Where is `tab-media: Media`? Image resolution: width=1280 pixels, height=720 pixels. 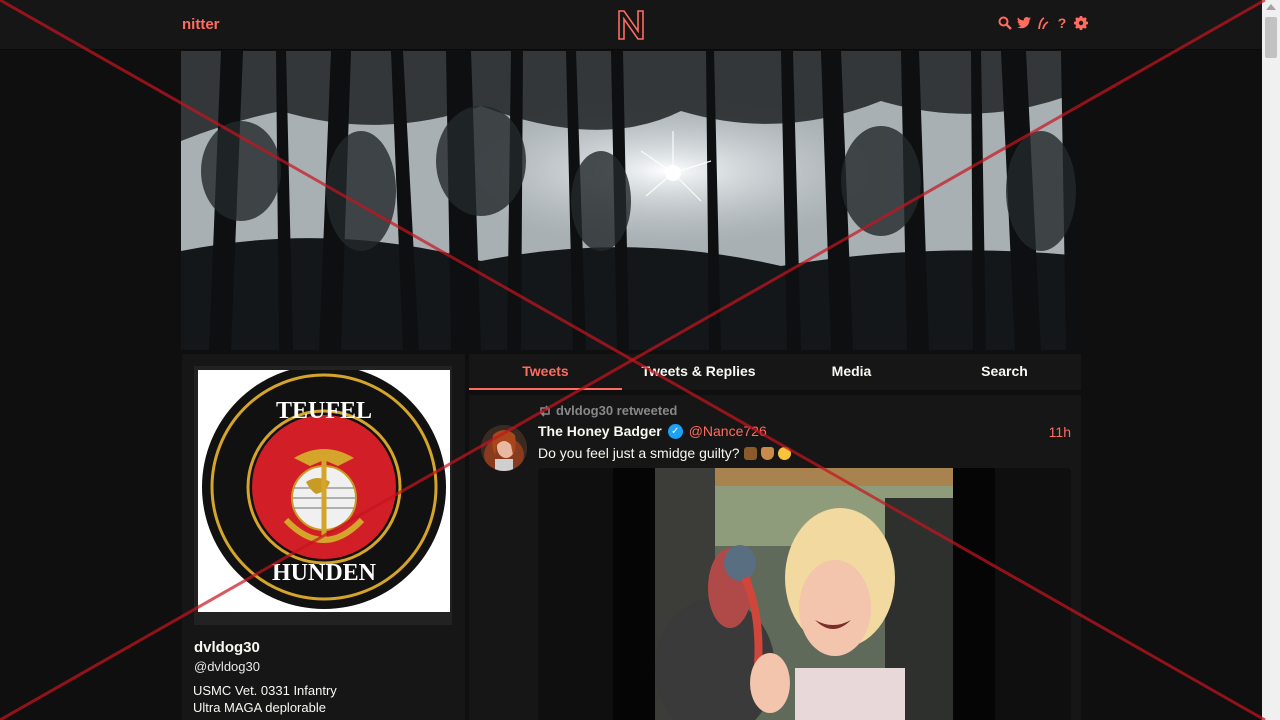 tab-media: Media is located at coordinates (851, 372).